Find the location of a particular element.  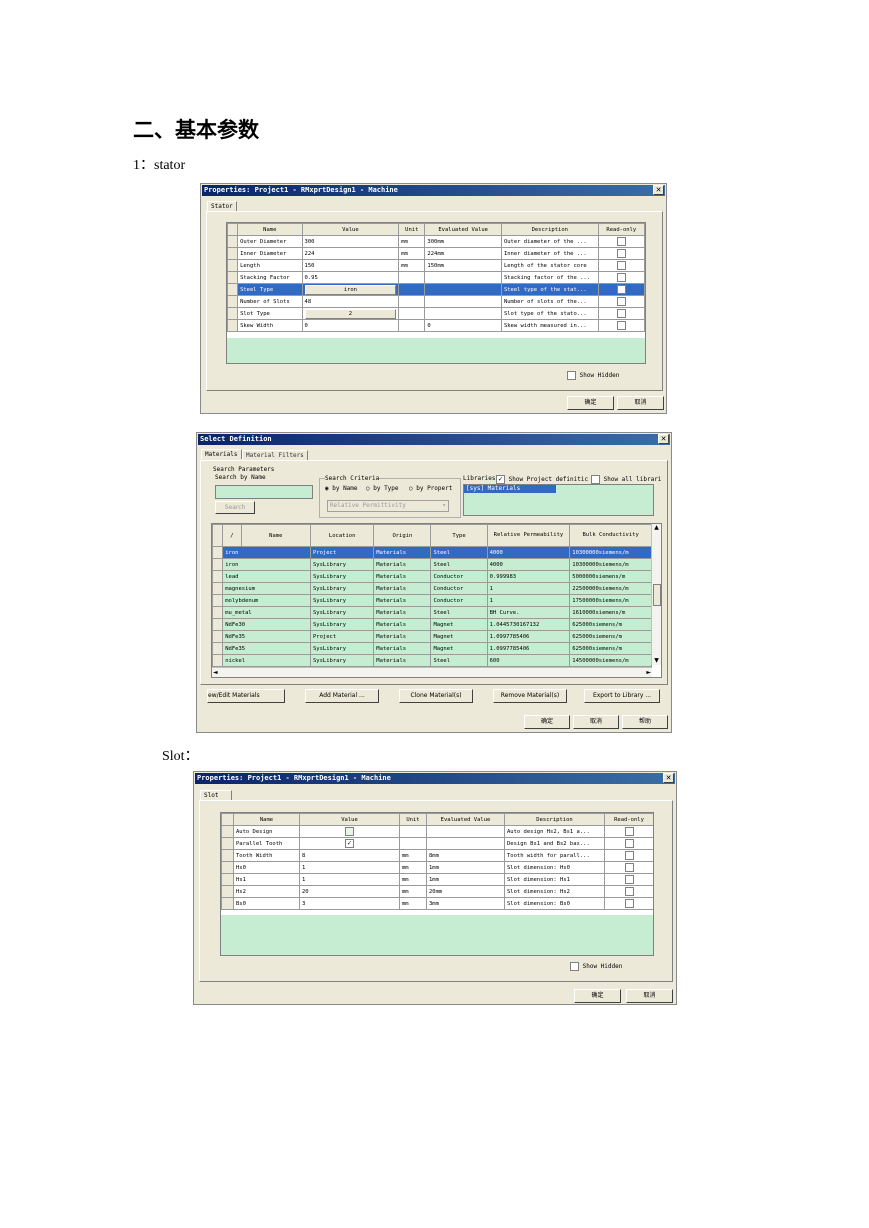

vertical-scrollbar: ▲ ▼ is located at coordinates (656, 594).